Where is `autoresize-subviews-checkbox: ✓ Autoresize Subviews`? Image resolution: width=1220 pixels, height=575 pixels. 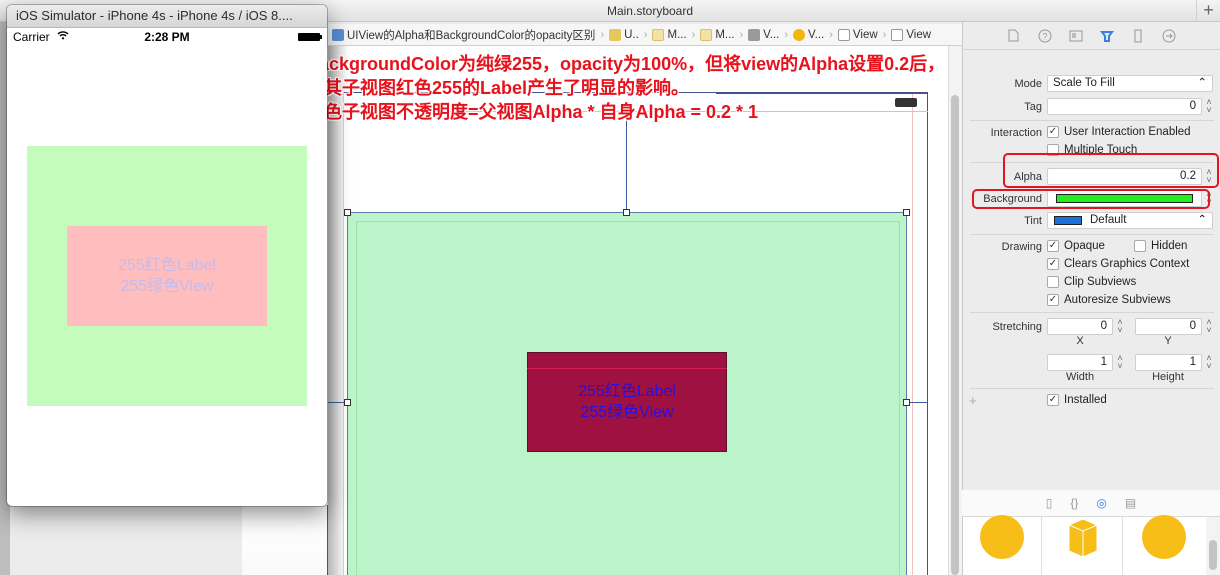 autoresize-subviews-checkbox: ✓ Autoresize Subviews is located at coordinates (1109, 300).